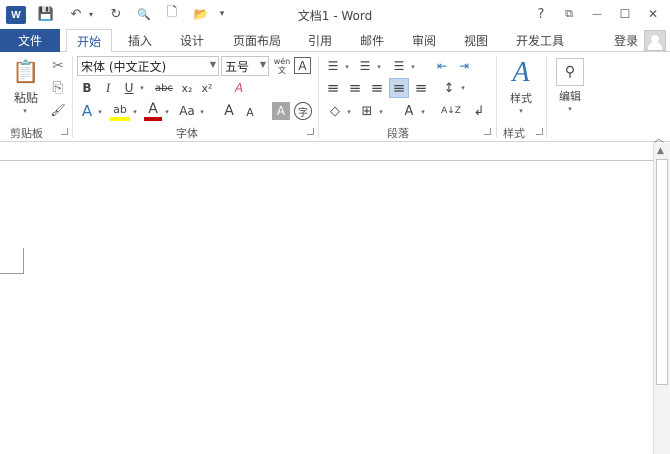  What do you see at coordinates (303, 111) in the screenshot?
I see `enclose-characters-icon: 字` at bounding box center [303, 111].